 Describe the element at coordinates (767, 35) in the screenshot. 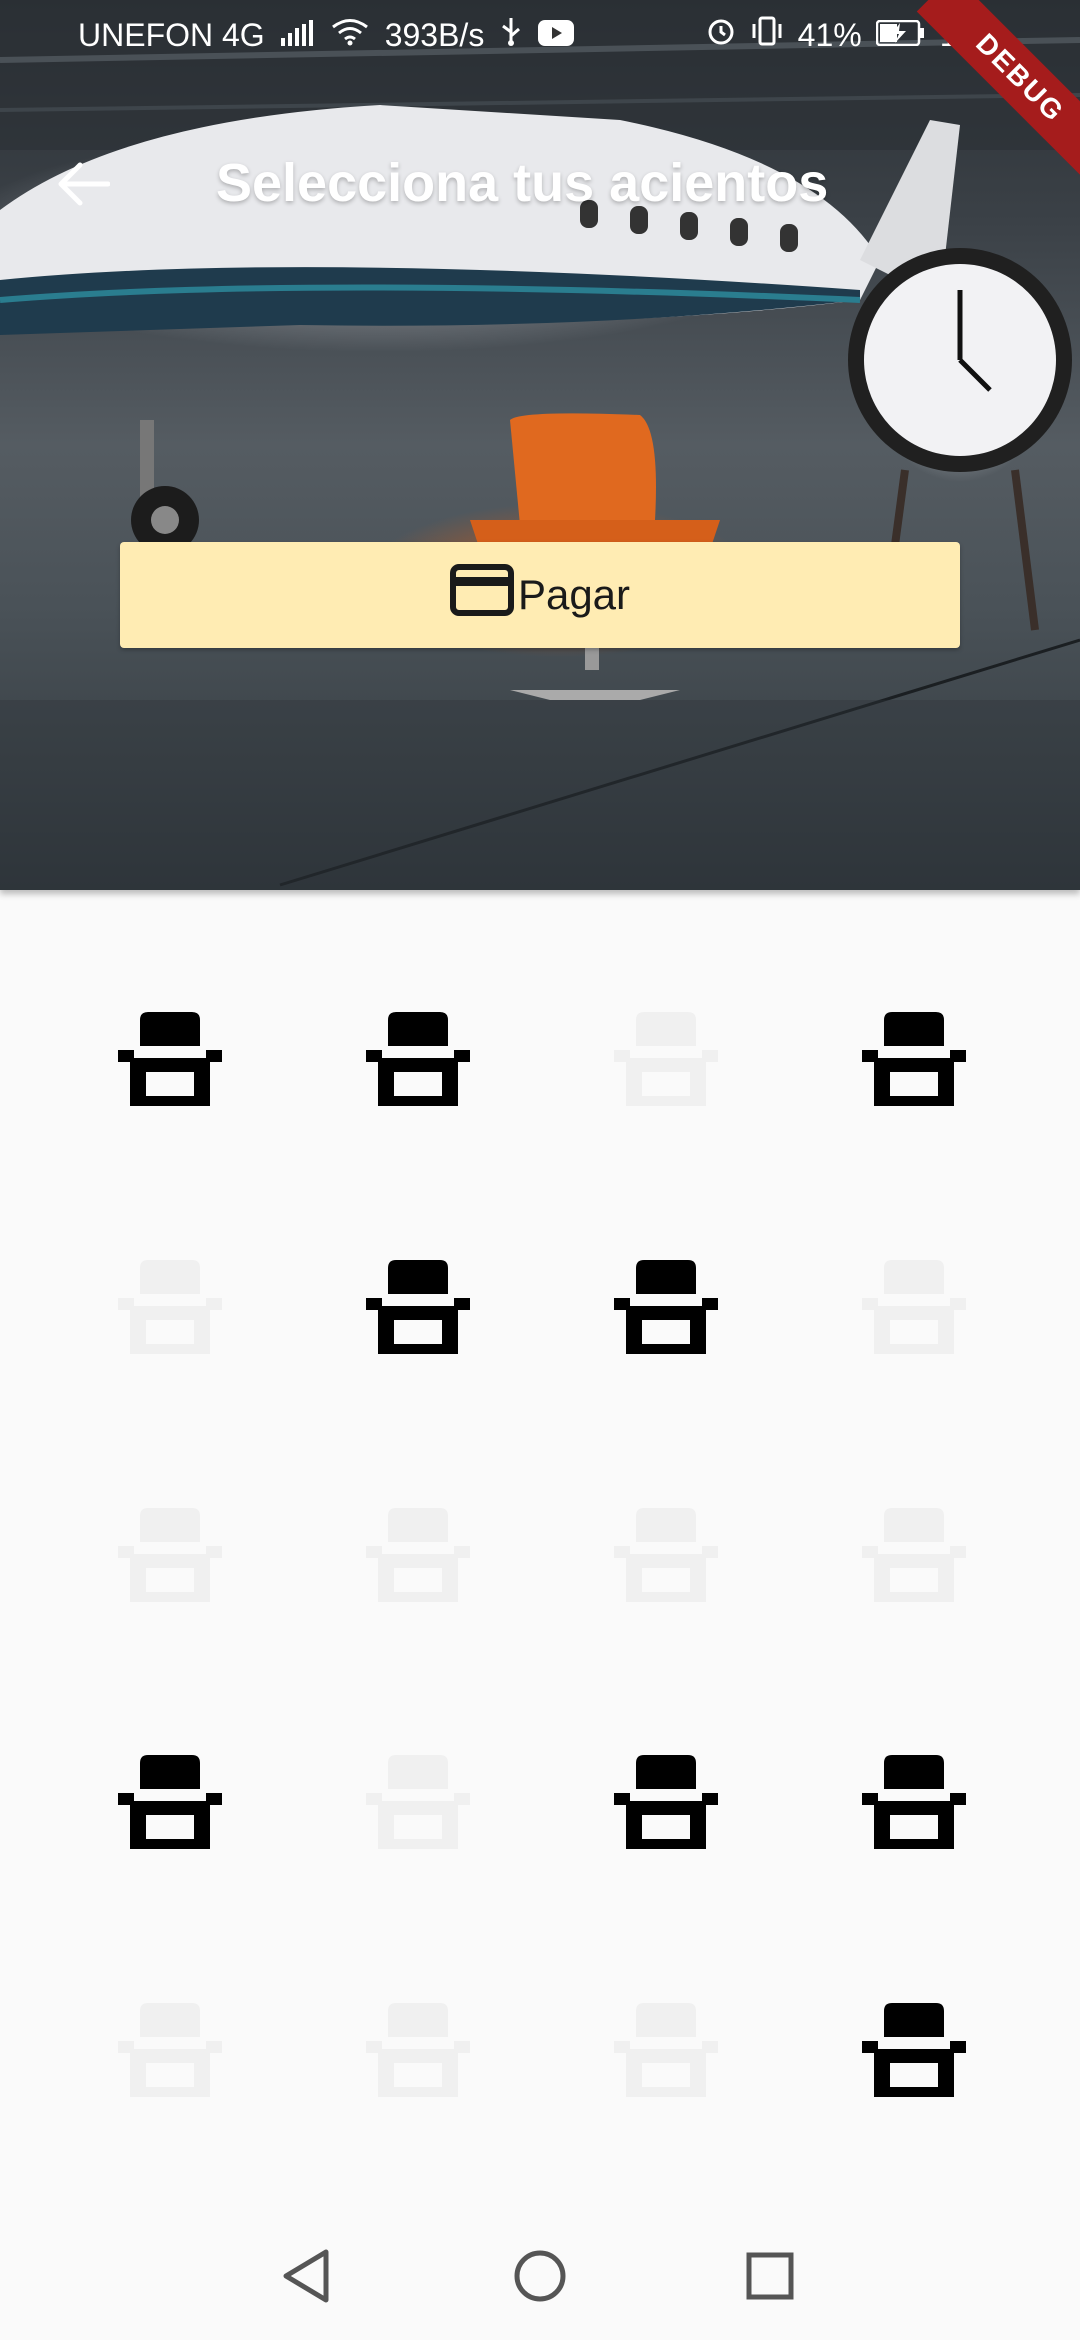

I see `vibrate-icon` at that location.